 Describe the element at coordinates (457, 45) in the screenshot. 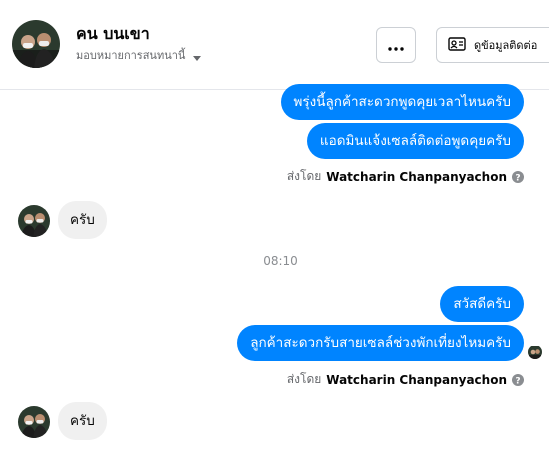

I see `id-card-icon` at that location.